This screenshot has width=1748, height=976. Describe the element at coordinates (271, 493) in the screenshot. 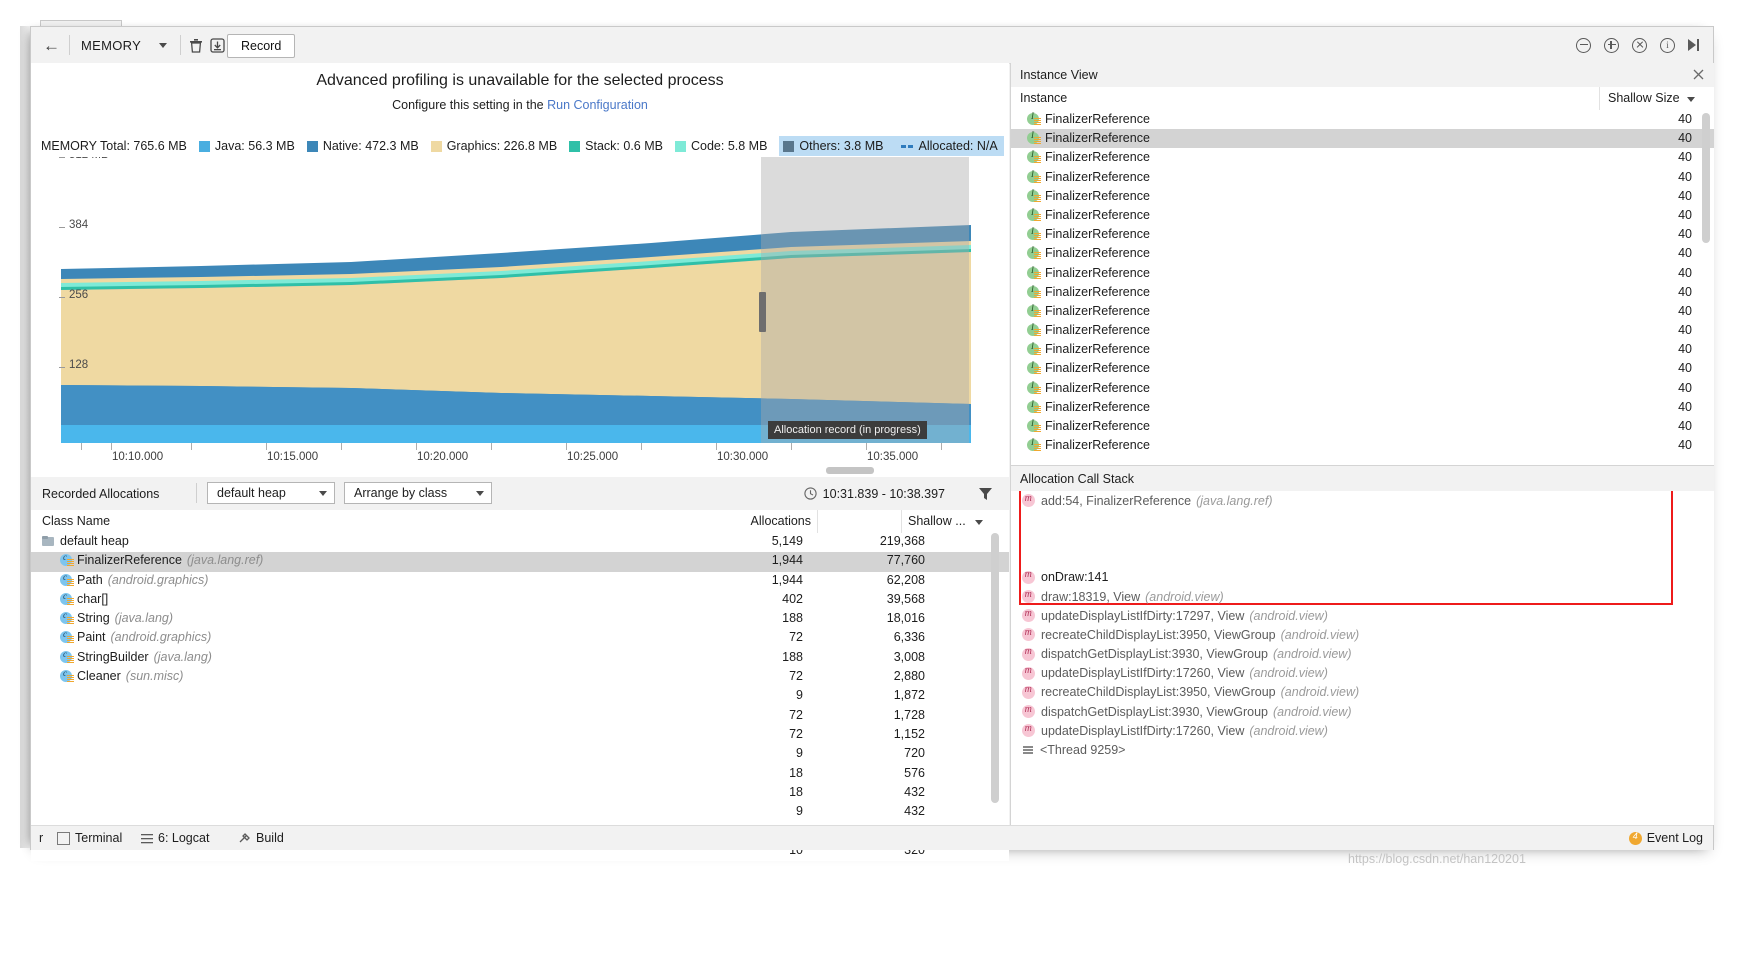

I see `heap-select: default heap` at that location.